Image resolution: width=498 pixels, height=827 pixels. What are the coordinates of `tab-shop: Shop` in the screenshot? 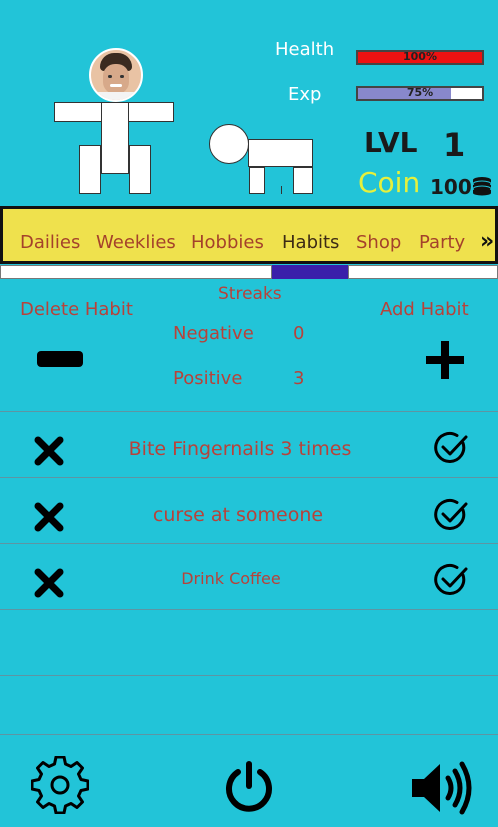 It's located at (378, 242).